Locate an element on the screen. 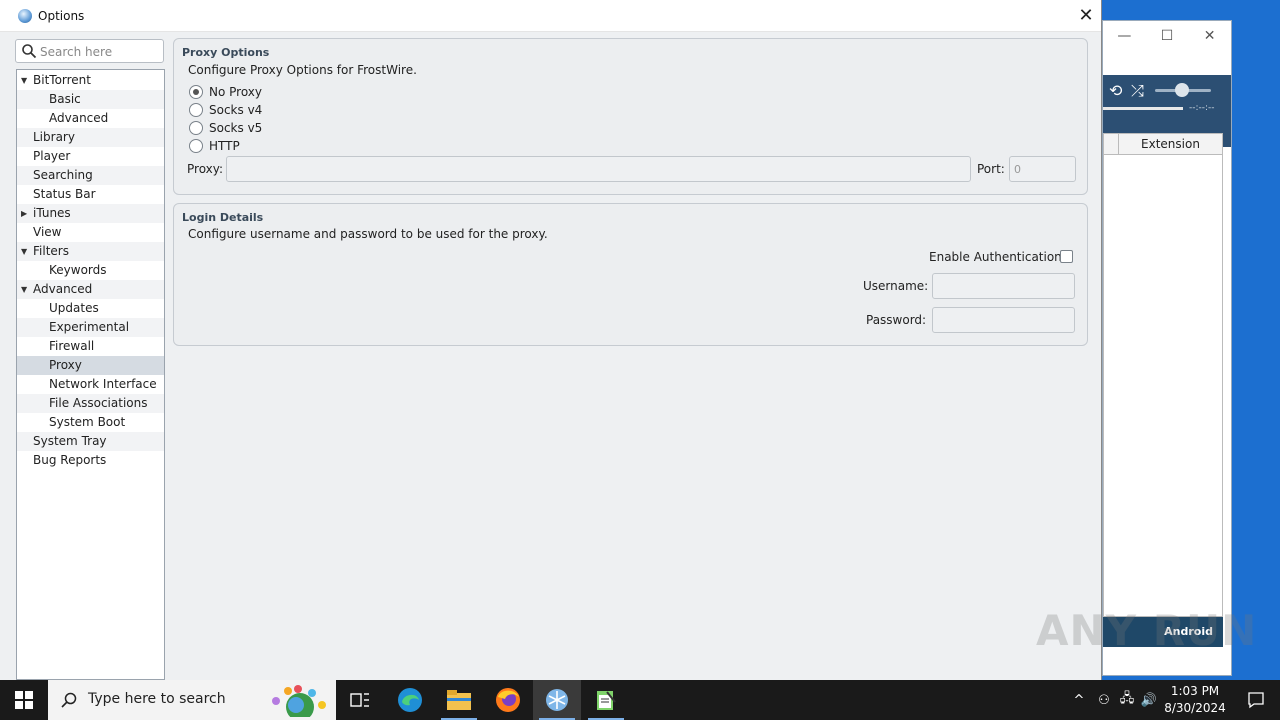 The width and height of the screenshot is (1280, 720). radio-label: No Proxy is located at coordinates (236, 92).